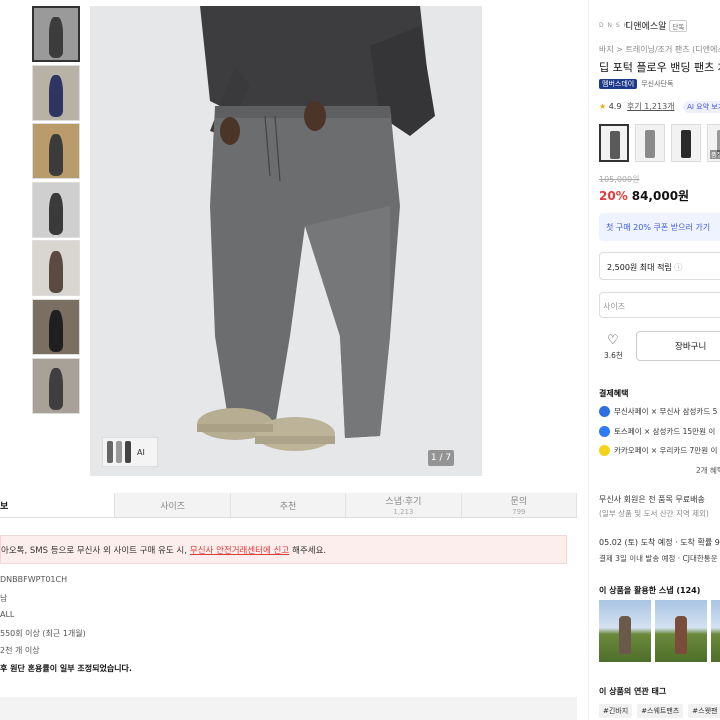 The height and width of the screenshot is (720, 720). I want to click on detail-tabs: 보 사이즈 추천 스냅·후기 1,213 문의 799, so click(289, 505).